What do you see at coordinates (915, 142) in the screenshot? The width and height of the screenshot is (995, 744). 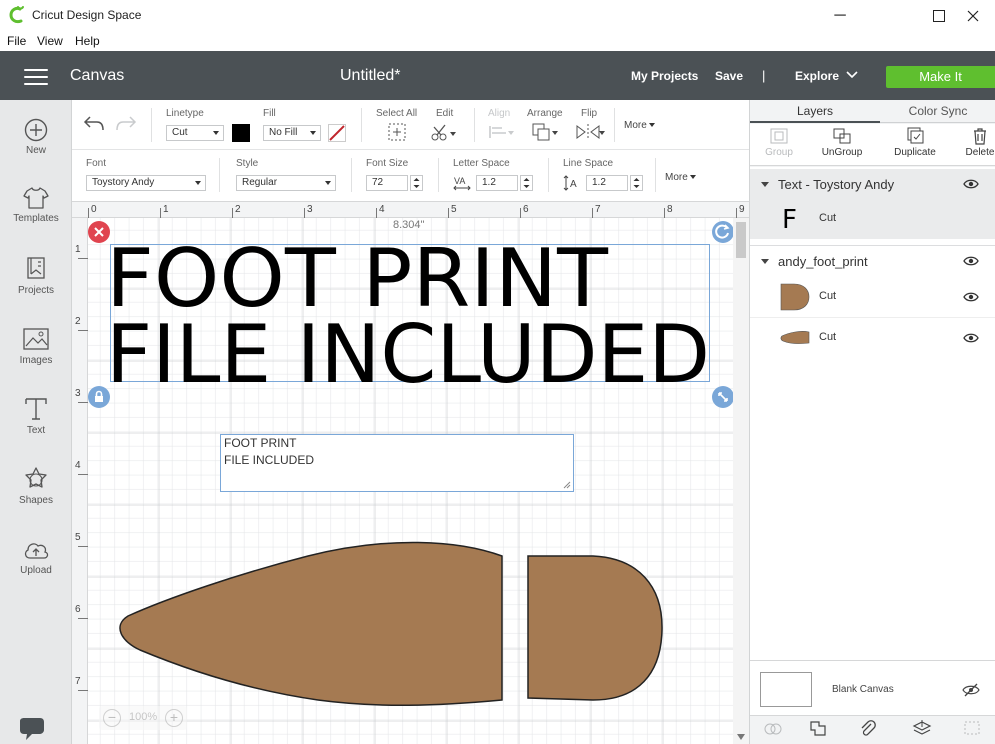 I see `duplicate-button: Duplicate` at bounding box center [915, 142].